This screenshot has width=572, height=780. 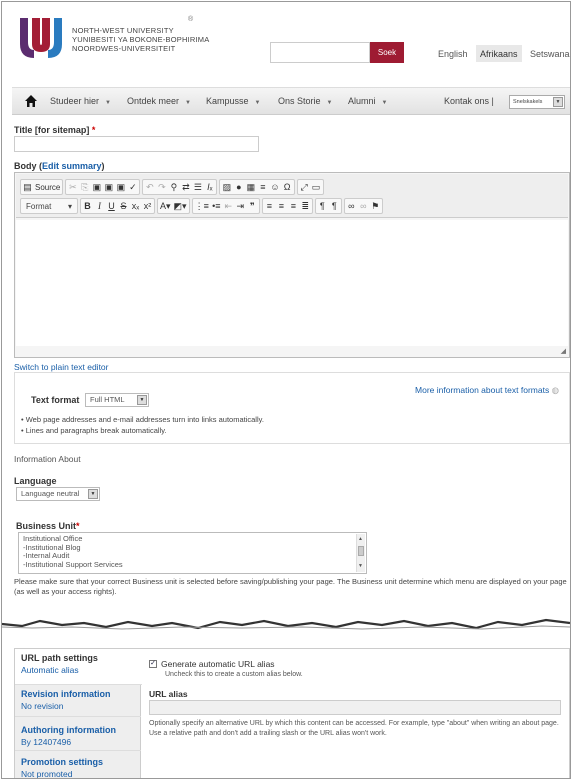 What do you see at coordinates (316, 187) in the screenshot?
I see `show-blocks-icon: ▭` at bounding box center [316, 187].